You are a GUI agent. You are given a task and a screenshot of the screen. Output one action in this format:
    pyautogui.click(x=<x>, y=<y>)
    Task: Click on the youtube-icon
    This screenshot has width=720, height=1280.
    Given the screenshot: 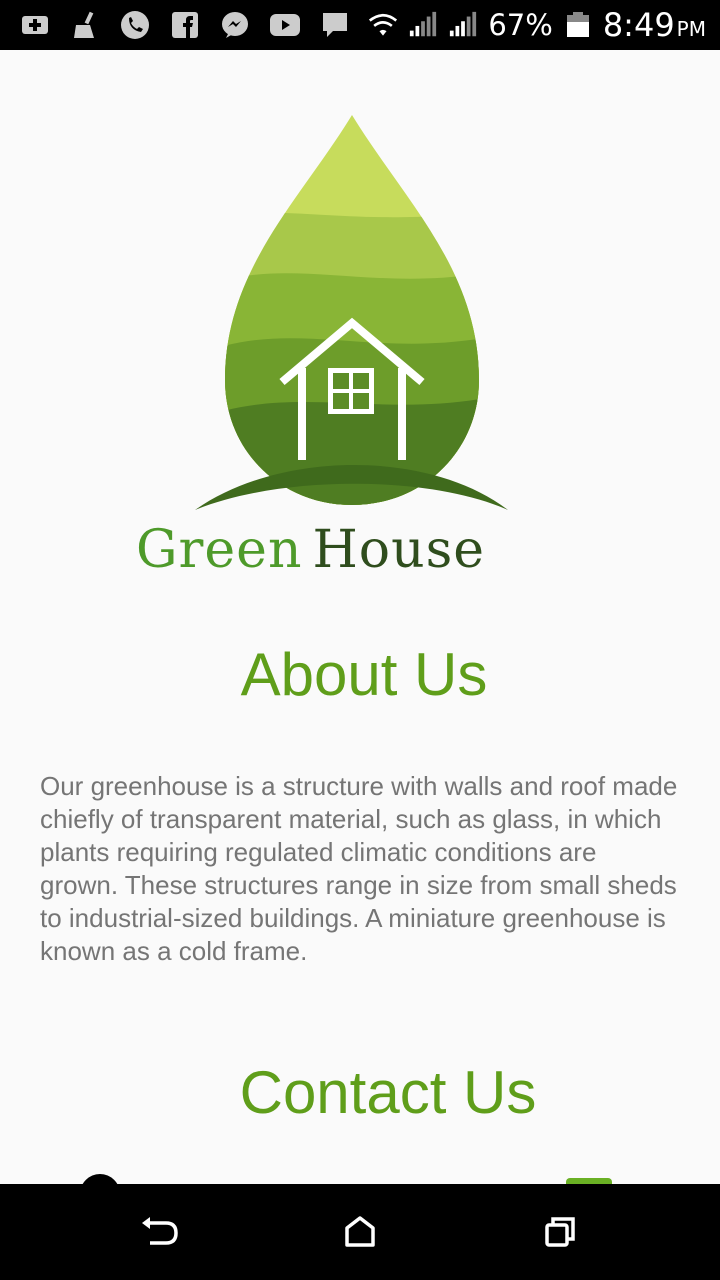 What is the action you would take?
    pyautogui.click(x=285, y=25)
    